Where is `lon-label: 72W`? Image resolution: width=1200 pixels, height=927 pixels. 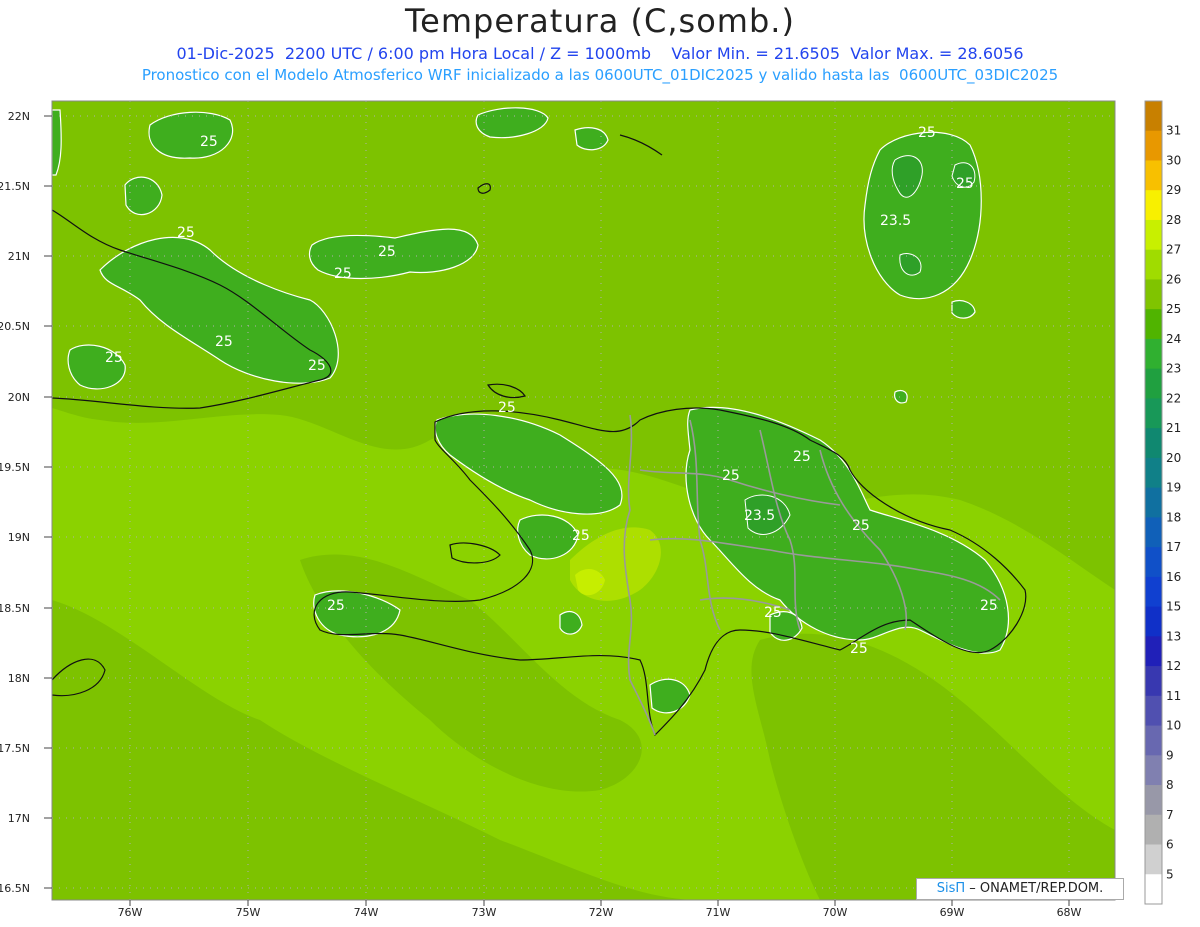
lon-label: 72W is located at coordinates (601, 912).